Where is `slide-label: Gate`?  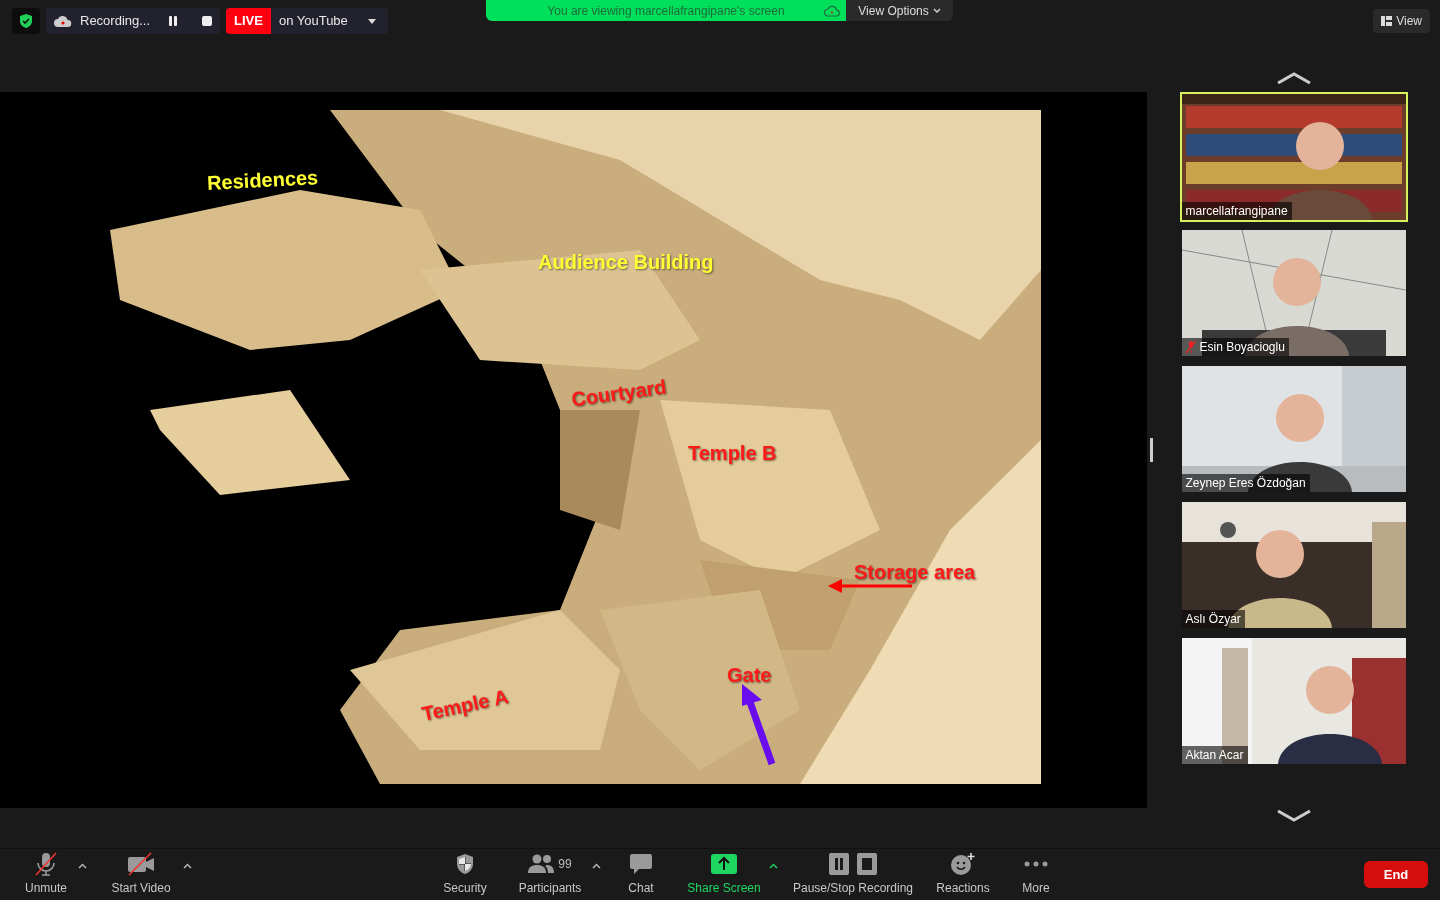
slide-label: Gate is located at coordinates (749, 675).